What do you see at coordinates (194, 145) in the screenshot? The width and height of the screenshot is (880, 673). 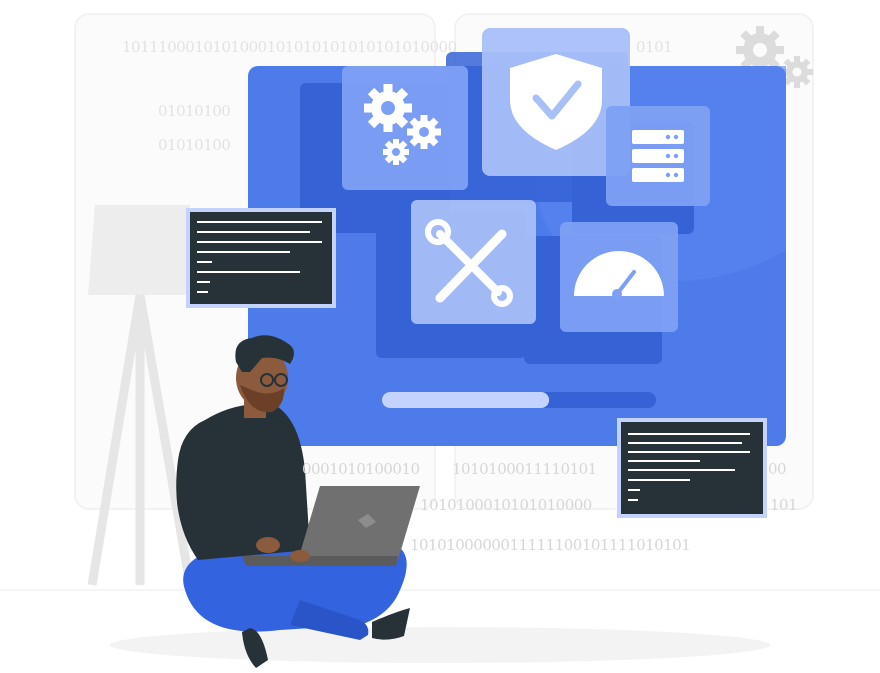 I see `binary-text-3: 01010100` at bounding box center [194, 145].